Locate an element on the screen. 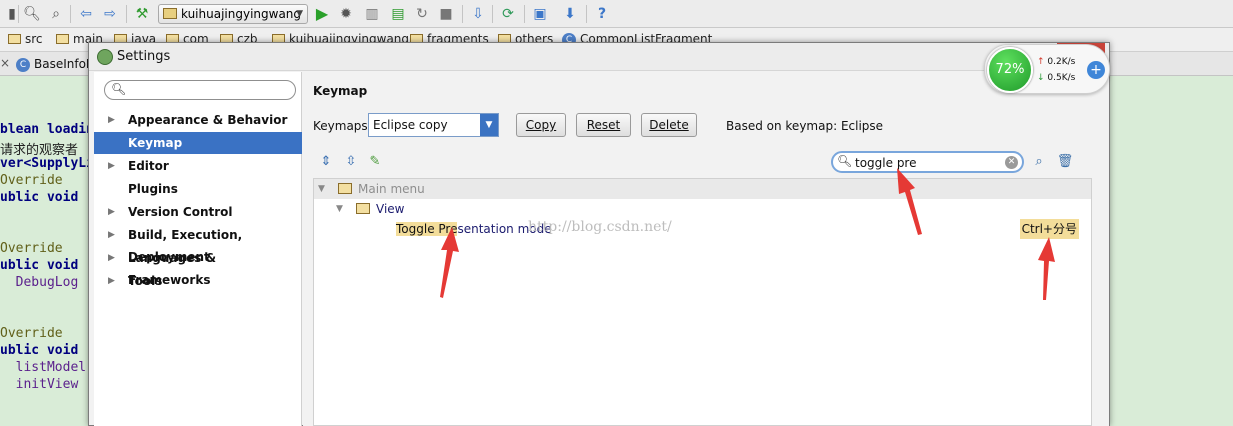 This screenshot has width=1233, height=426. annotation-arrow-filter is located at coordinates (909, 201).